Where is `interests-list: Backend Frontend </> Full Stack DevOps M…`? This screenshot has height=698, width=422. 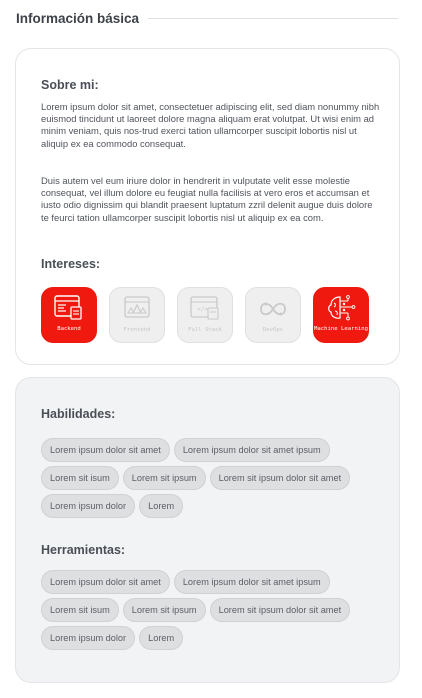
interests-list: Backend Frontend </> Full Stack DevOps M… is located at coordinates (205, 315).